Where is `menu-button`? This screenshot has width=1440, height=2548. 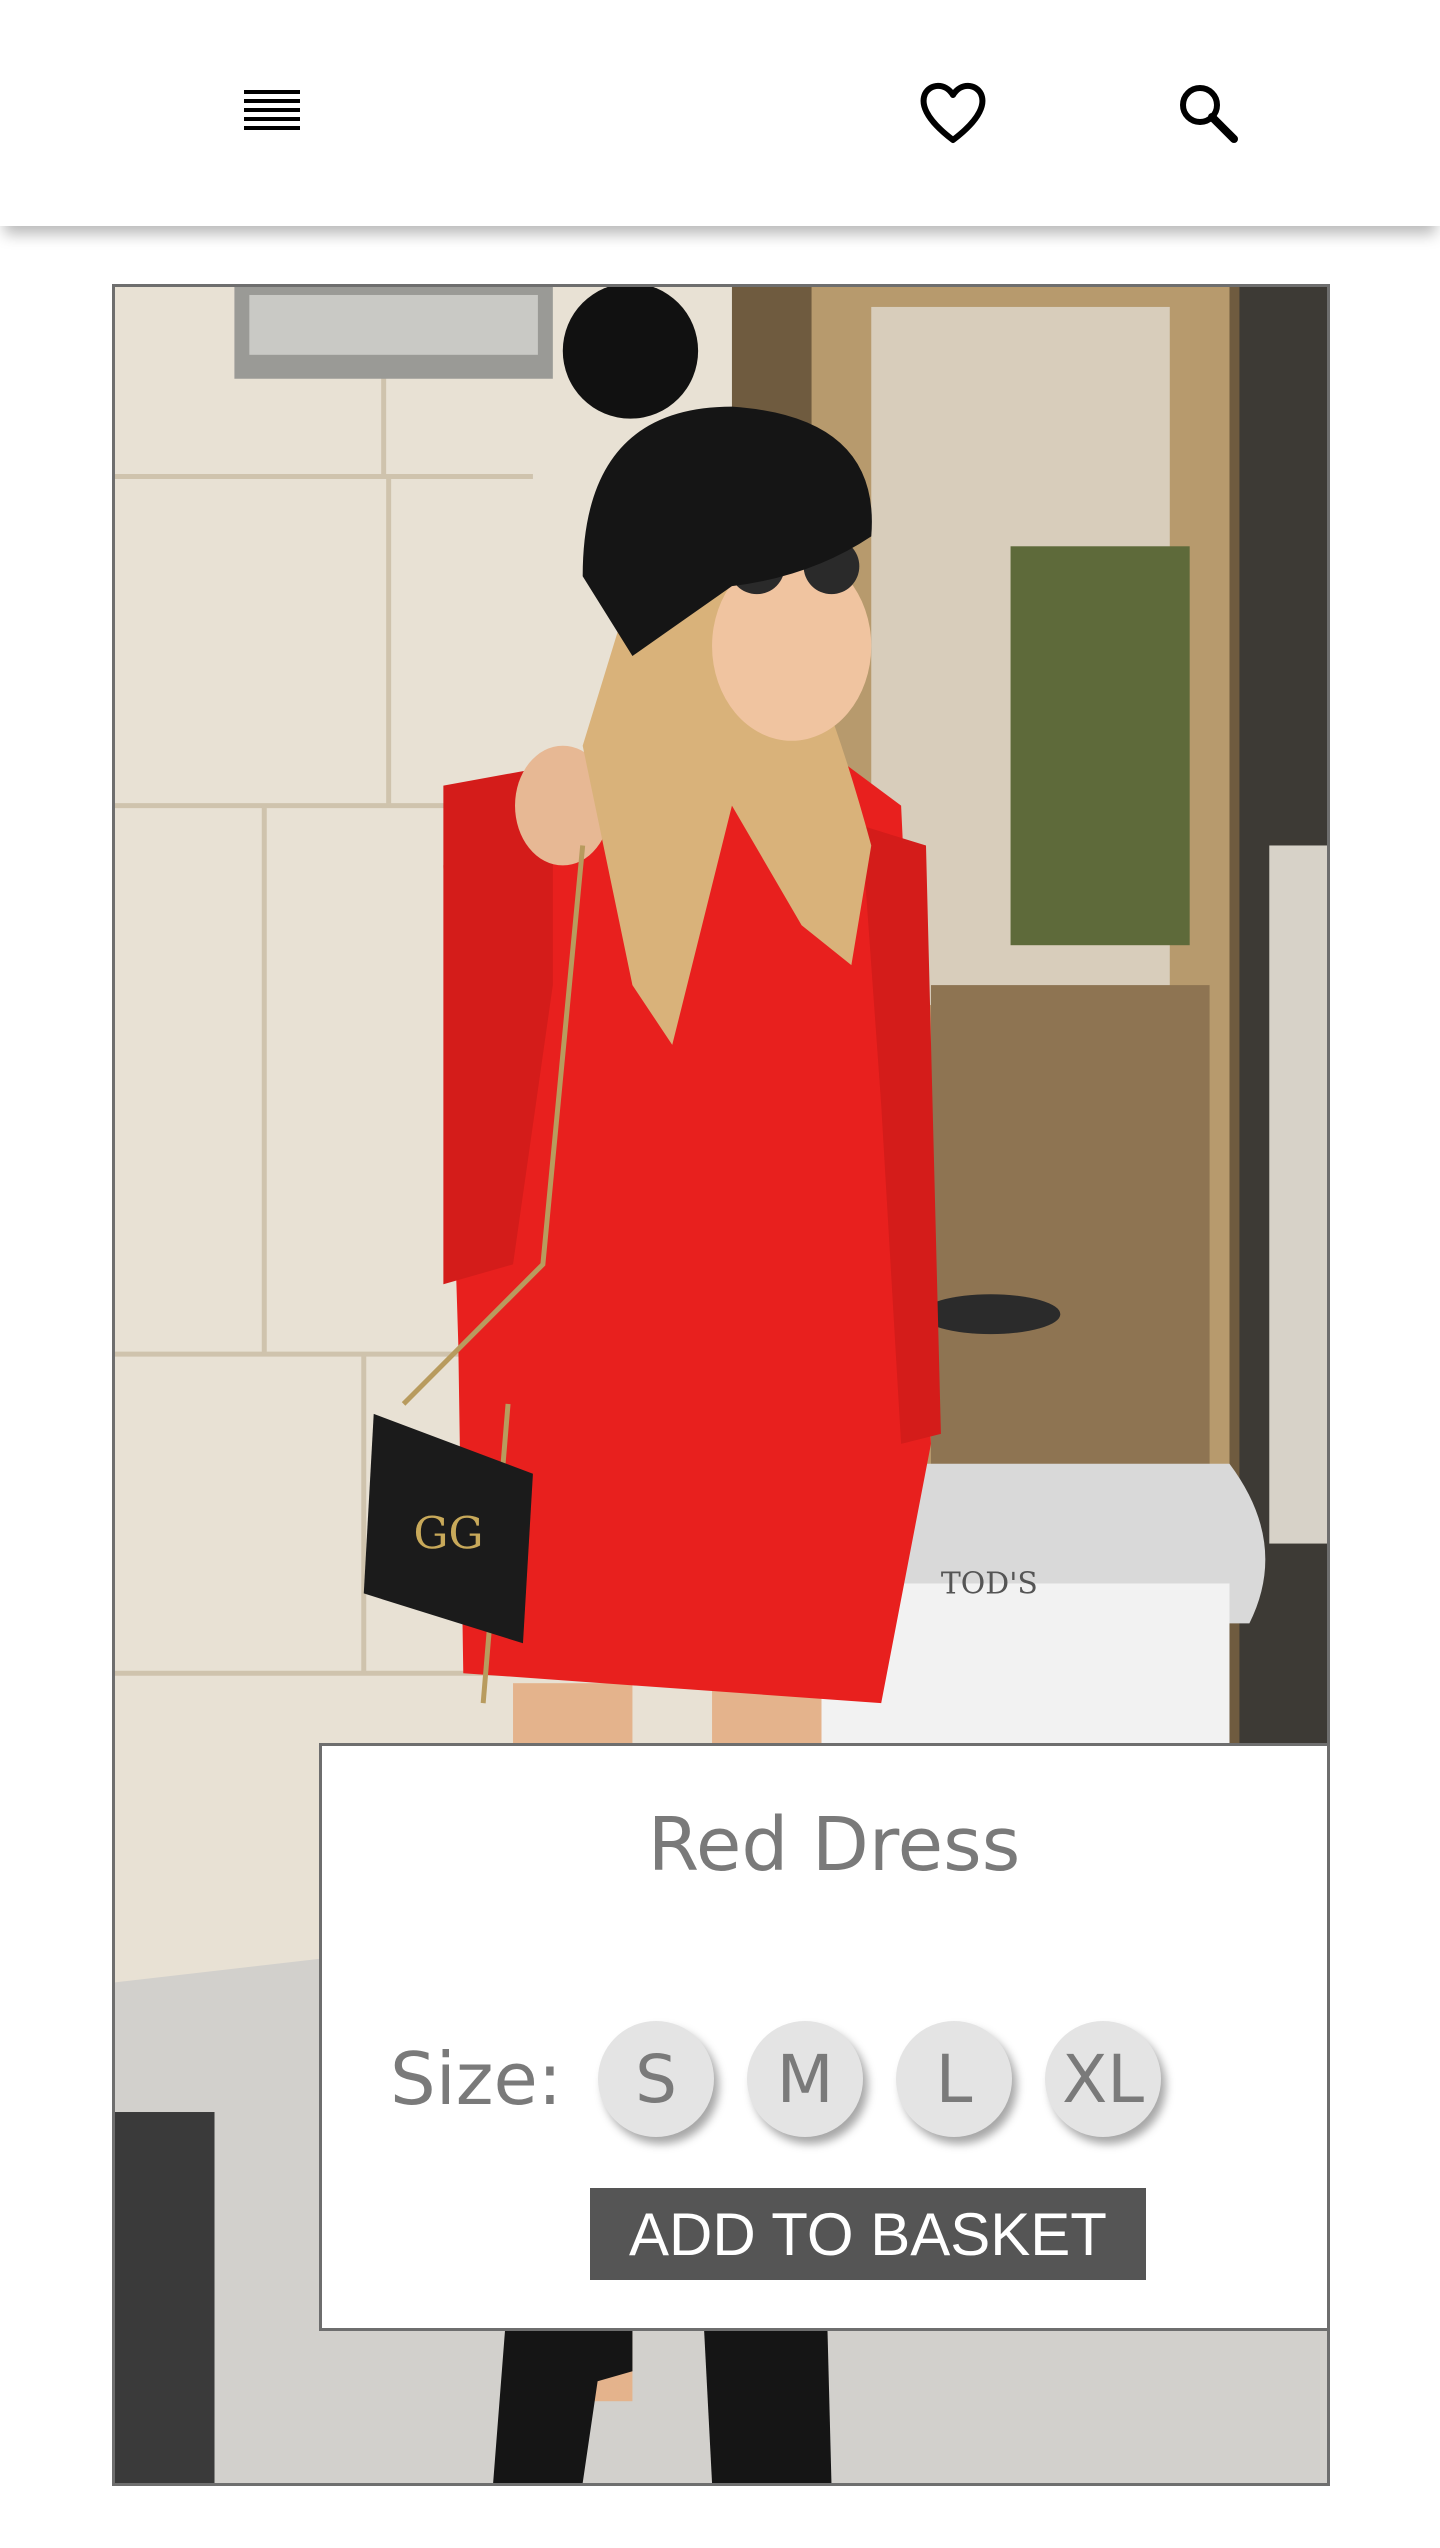 menu-button is located at coordinates (272, 113).